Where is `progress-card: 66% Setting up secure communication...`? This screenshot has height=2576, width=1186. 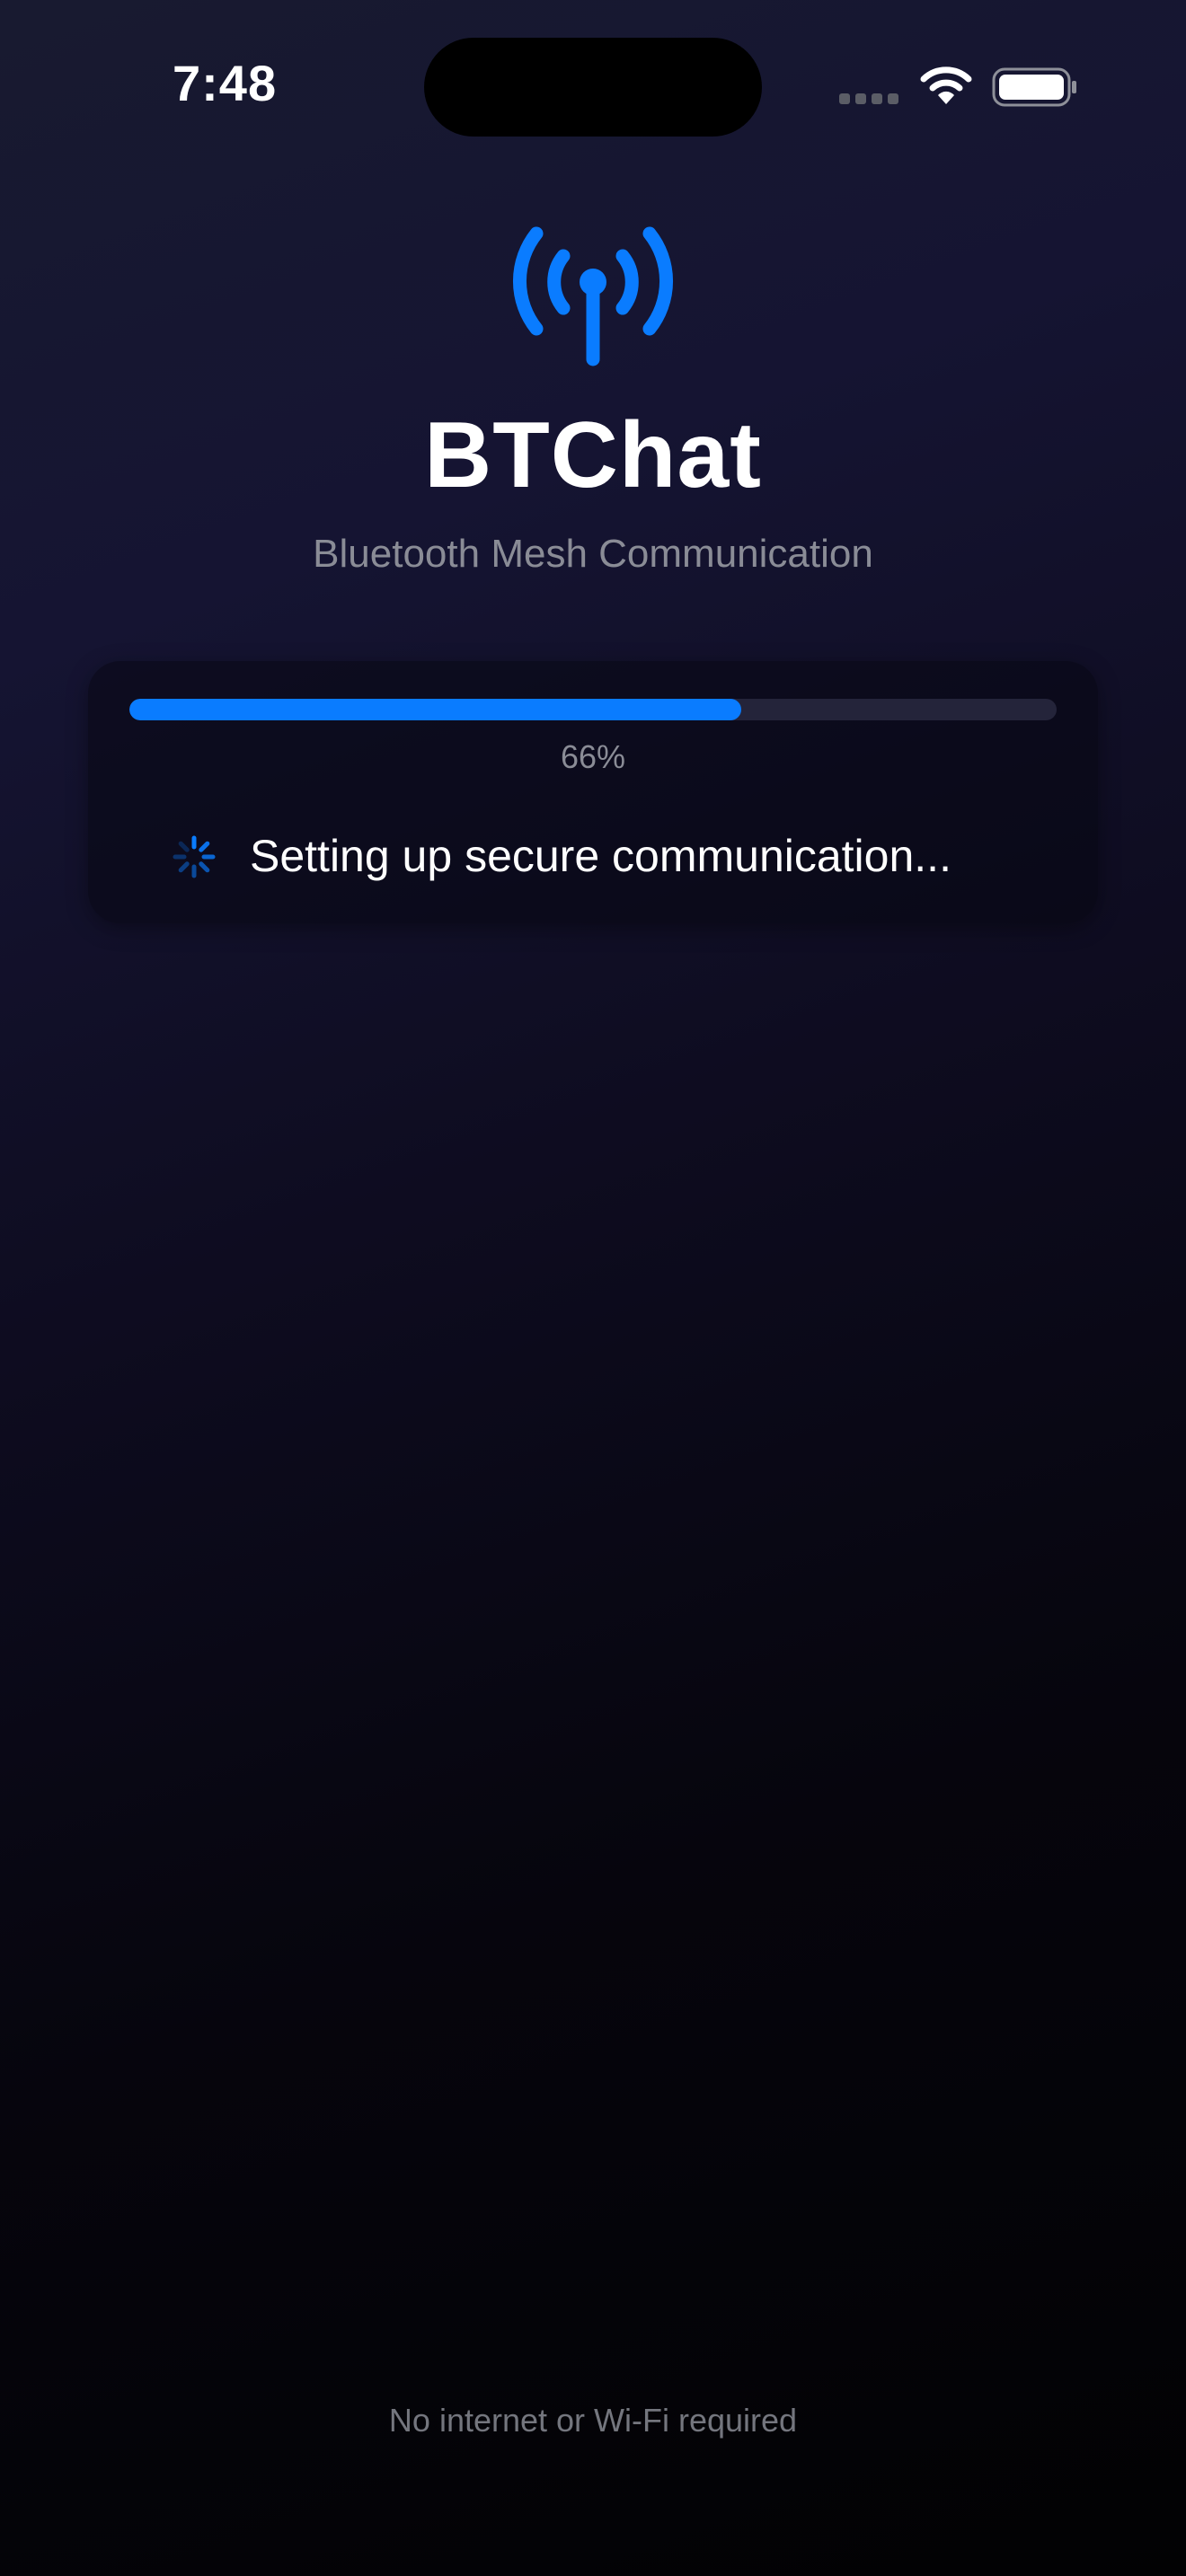
progress-card: 66% Setting up secure communication... is located at coordinates (593, 792).